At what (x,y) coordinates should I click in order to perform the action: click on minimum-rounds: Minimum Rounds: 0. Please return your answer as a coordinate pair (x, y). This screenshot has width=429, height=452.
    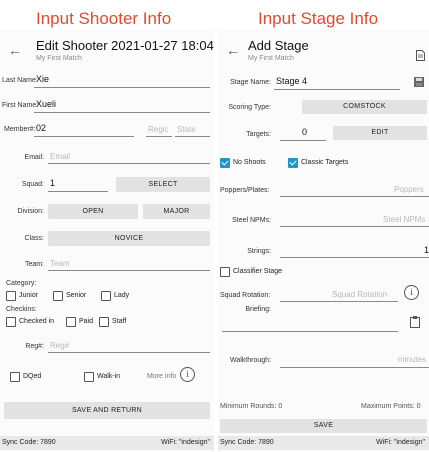
    Looking at the image, I should click on (251, 406).